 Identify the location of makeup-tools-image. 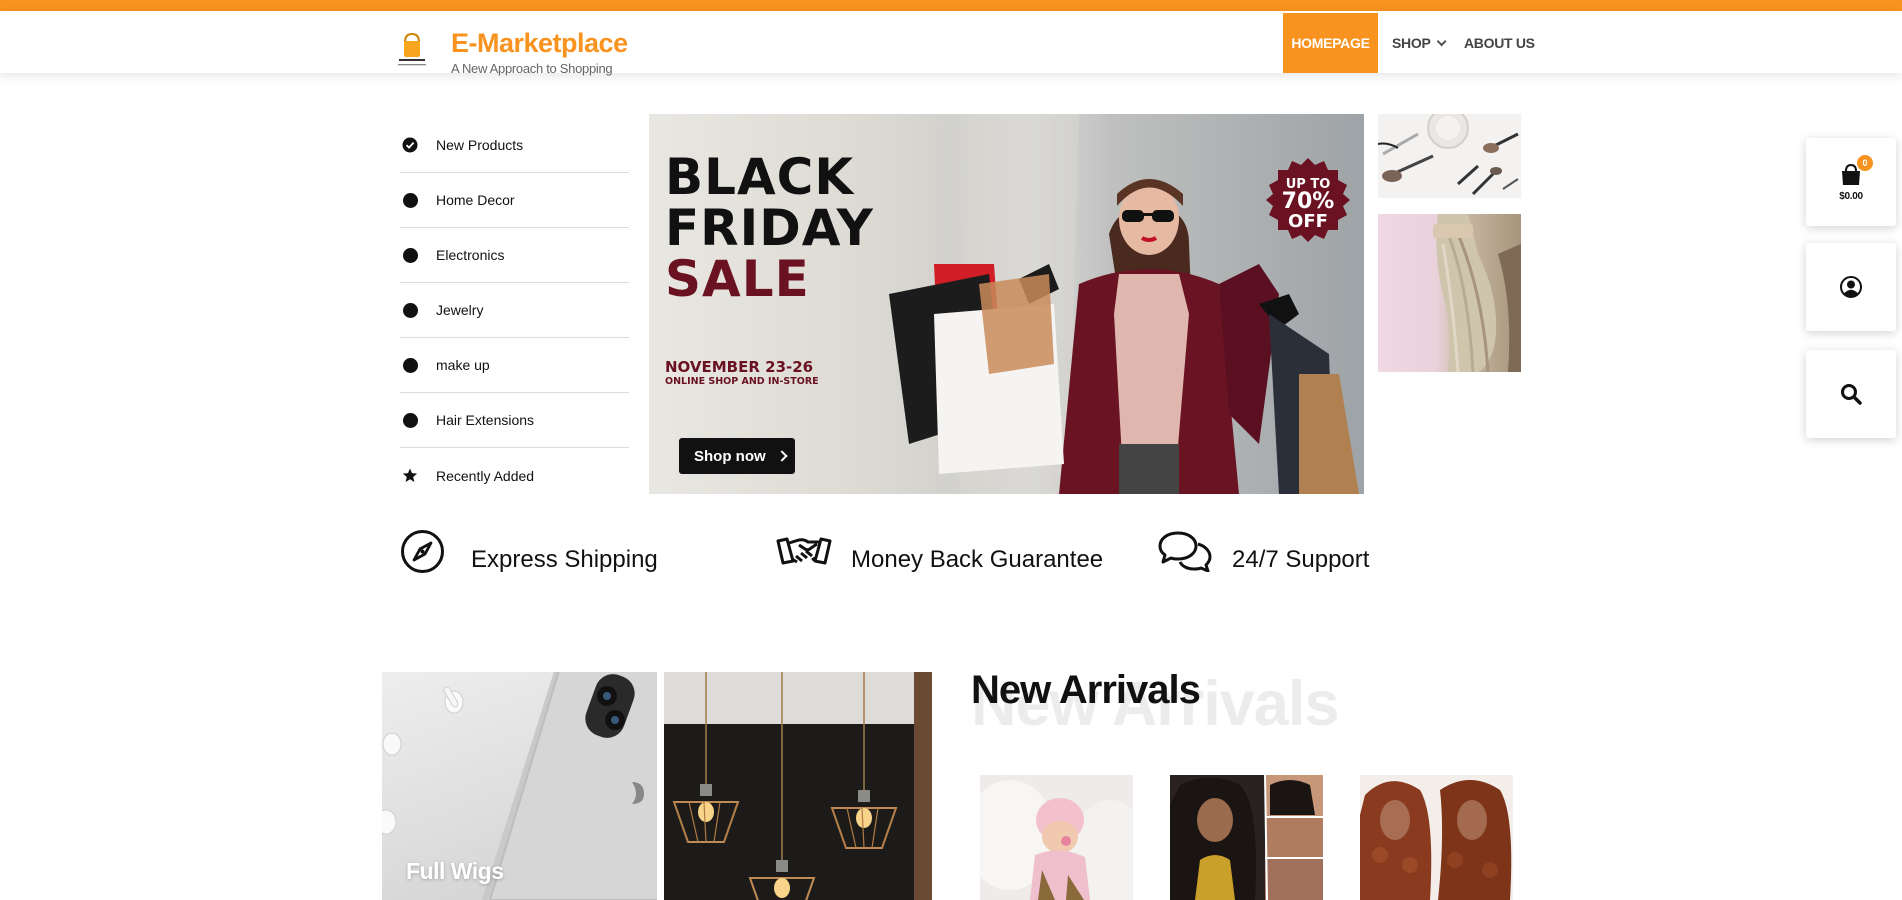
(1448, 155).